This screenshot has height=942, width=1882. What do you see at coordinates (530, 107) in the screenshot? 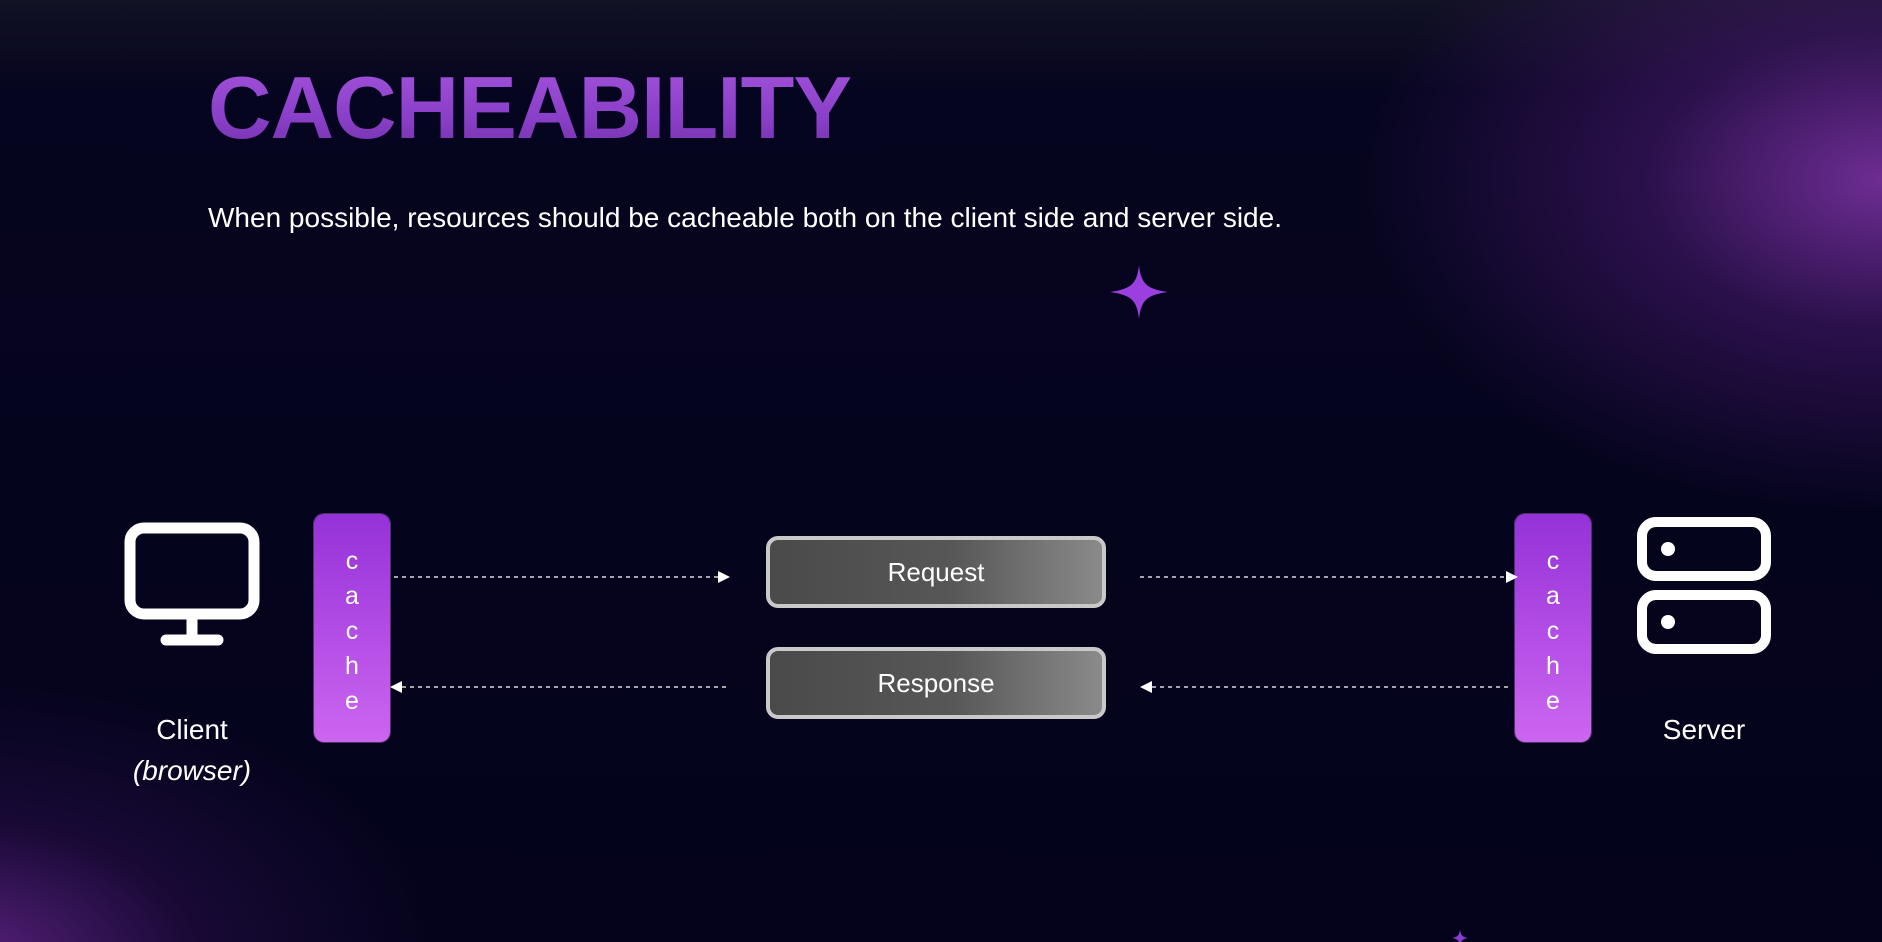
I see `slide-title: CACHEABILITY` at bounding box center [530, 107].